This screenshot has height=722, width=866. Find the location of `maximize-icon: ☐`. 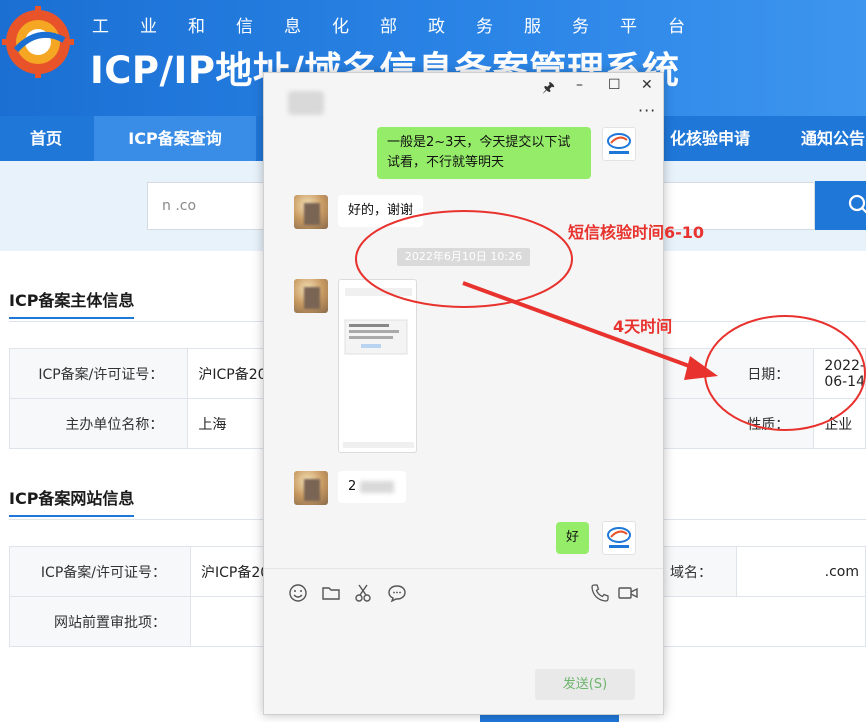

maximize-icon: ☐ is located at coordinates (614, 85).